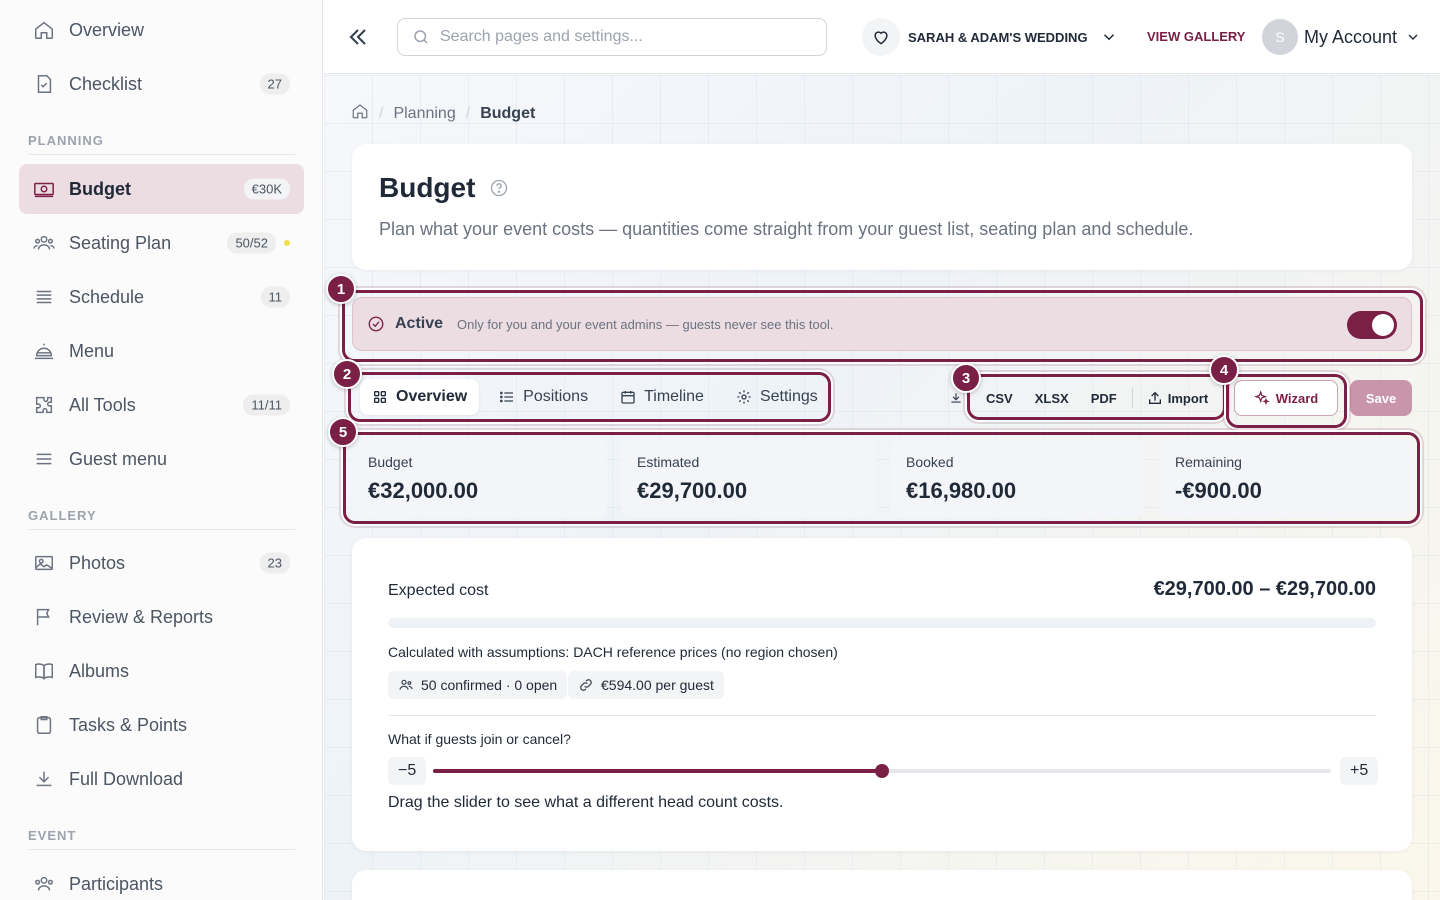 The height and width of the screenshot is (900, 1440). What do you see at coordinates (1372, 325) in the screenshot?
I see `active-toggle` at bounding box center [1372, 325].